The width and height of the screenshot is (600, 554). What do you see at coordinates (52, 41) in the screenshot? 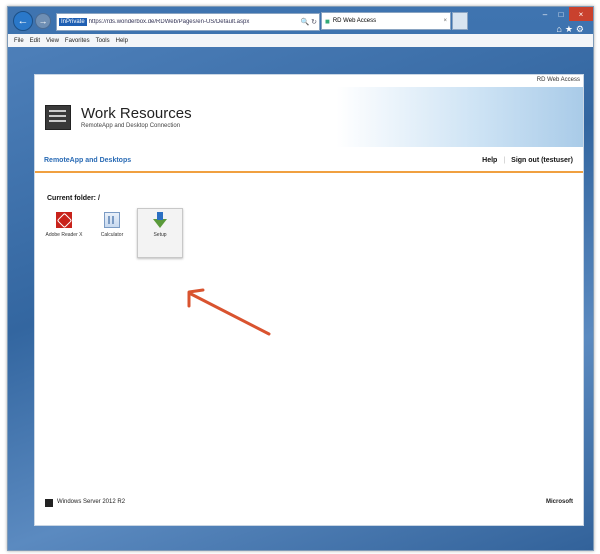
I see `menu-view: View` at bounding box center [52, 41].